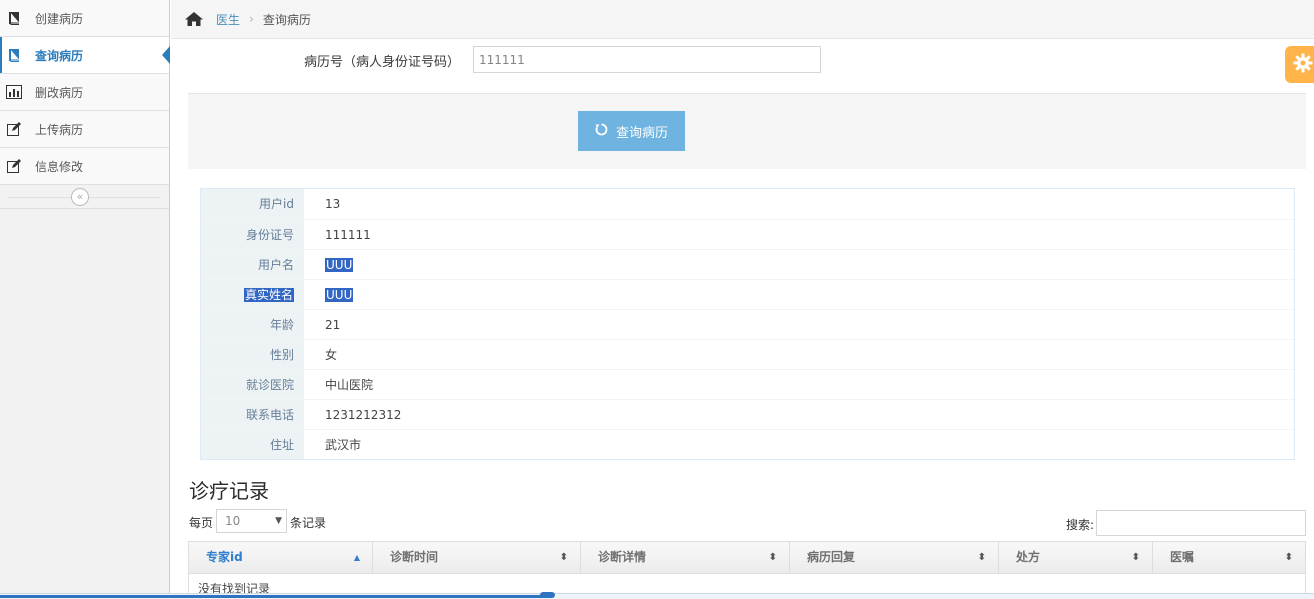 The height and width of the screenshot is (599, 1314). I want to click on profile-row: 身份证号 111111, so click(747, 234).